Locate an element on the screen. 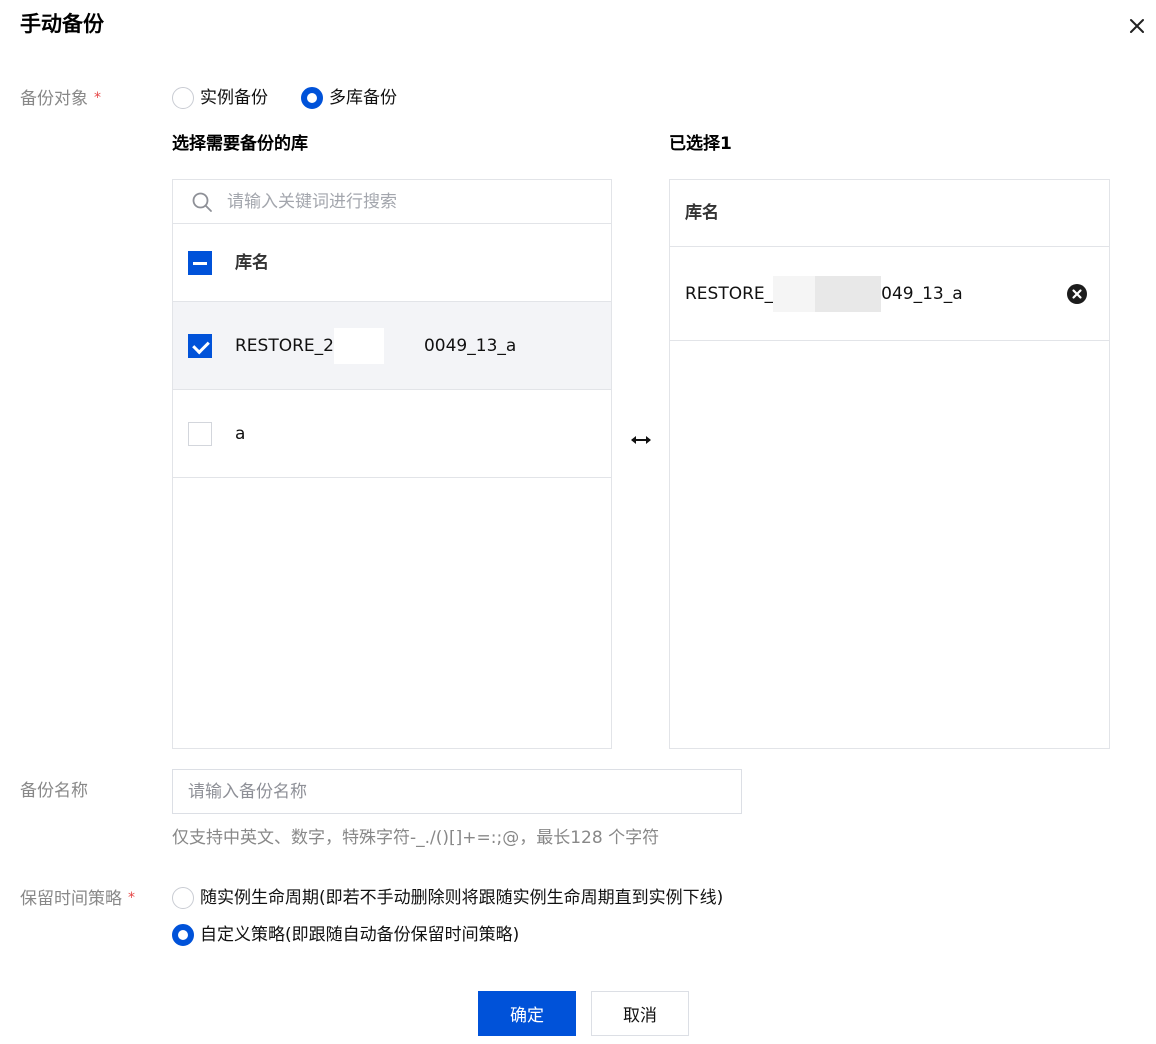 The height and width of the screenshot is (1044, 1156). left-panel-title: 选择需要备份的库 is located at coordinates (240, 144).